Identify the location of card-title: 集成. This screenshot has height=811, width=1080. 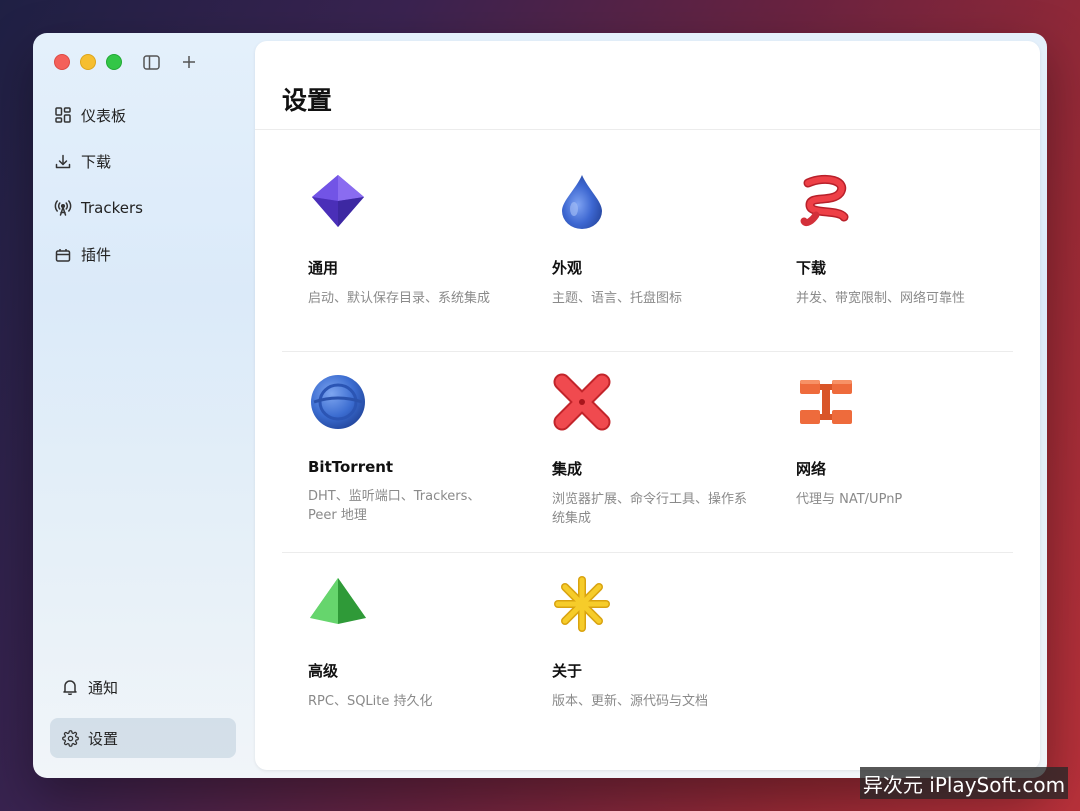
(567, 469).